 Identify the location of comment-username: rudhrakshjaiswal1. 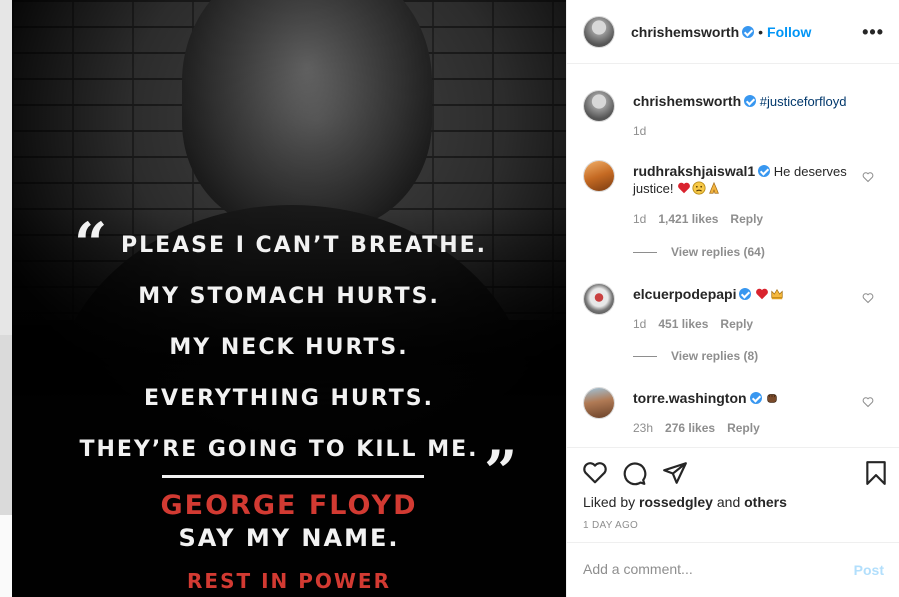
(694, 171).